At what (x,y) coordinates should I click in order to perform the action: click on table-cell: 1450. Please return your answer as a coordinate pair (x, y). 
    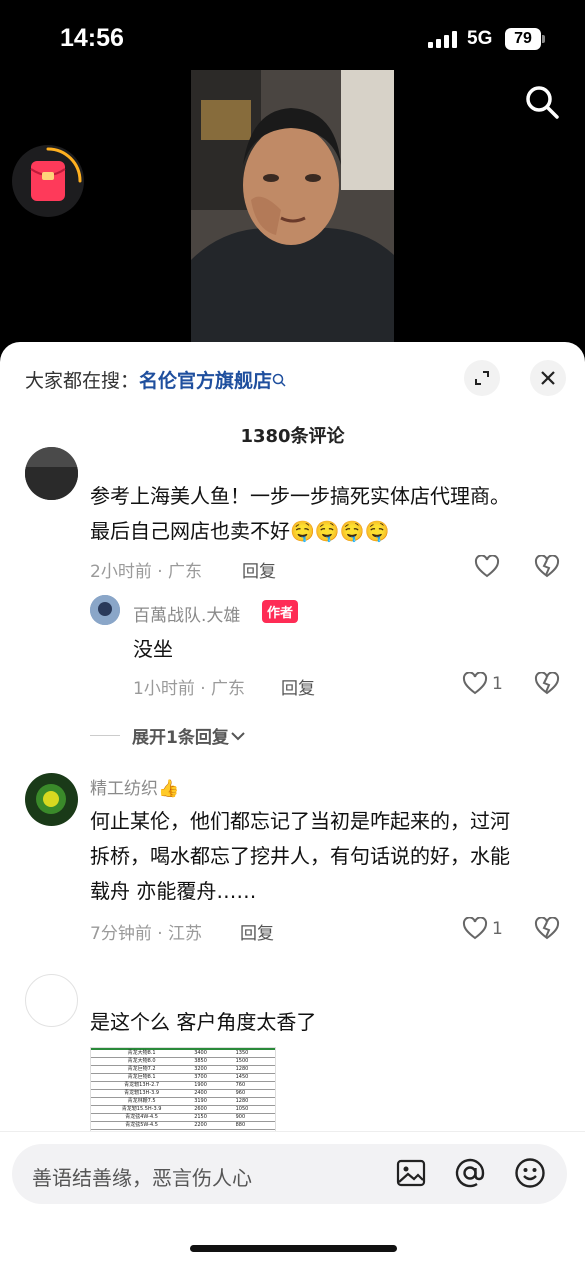
    Looking at the image, I should click on (254, 1077).